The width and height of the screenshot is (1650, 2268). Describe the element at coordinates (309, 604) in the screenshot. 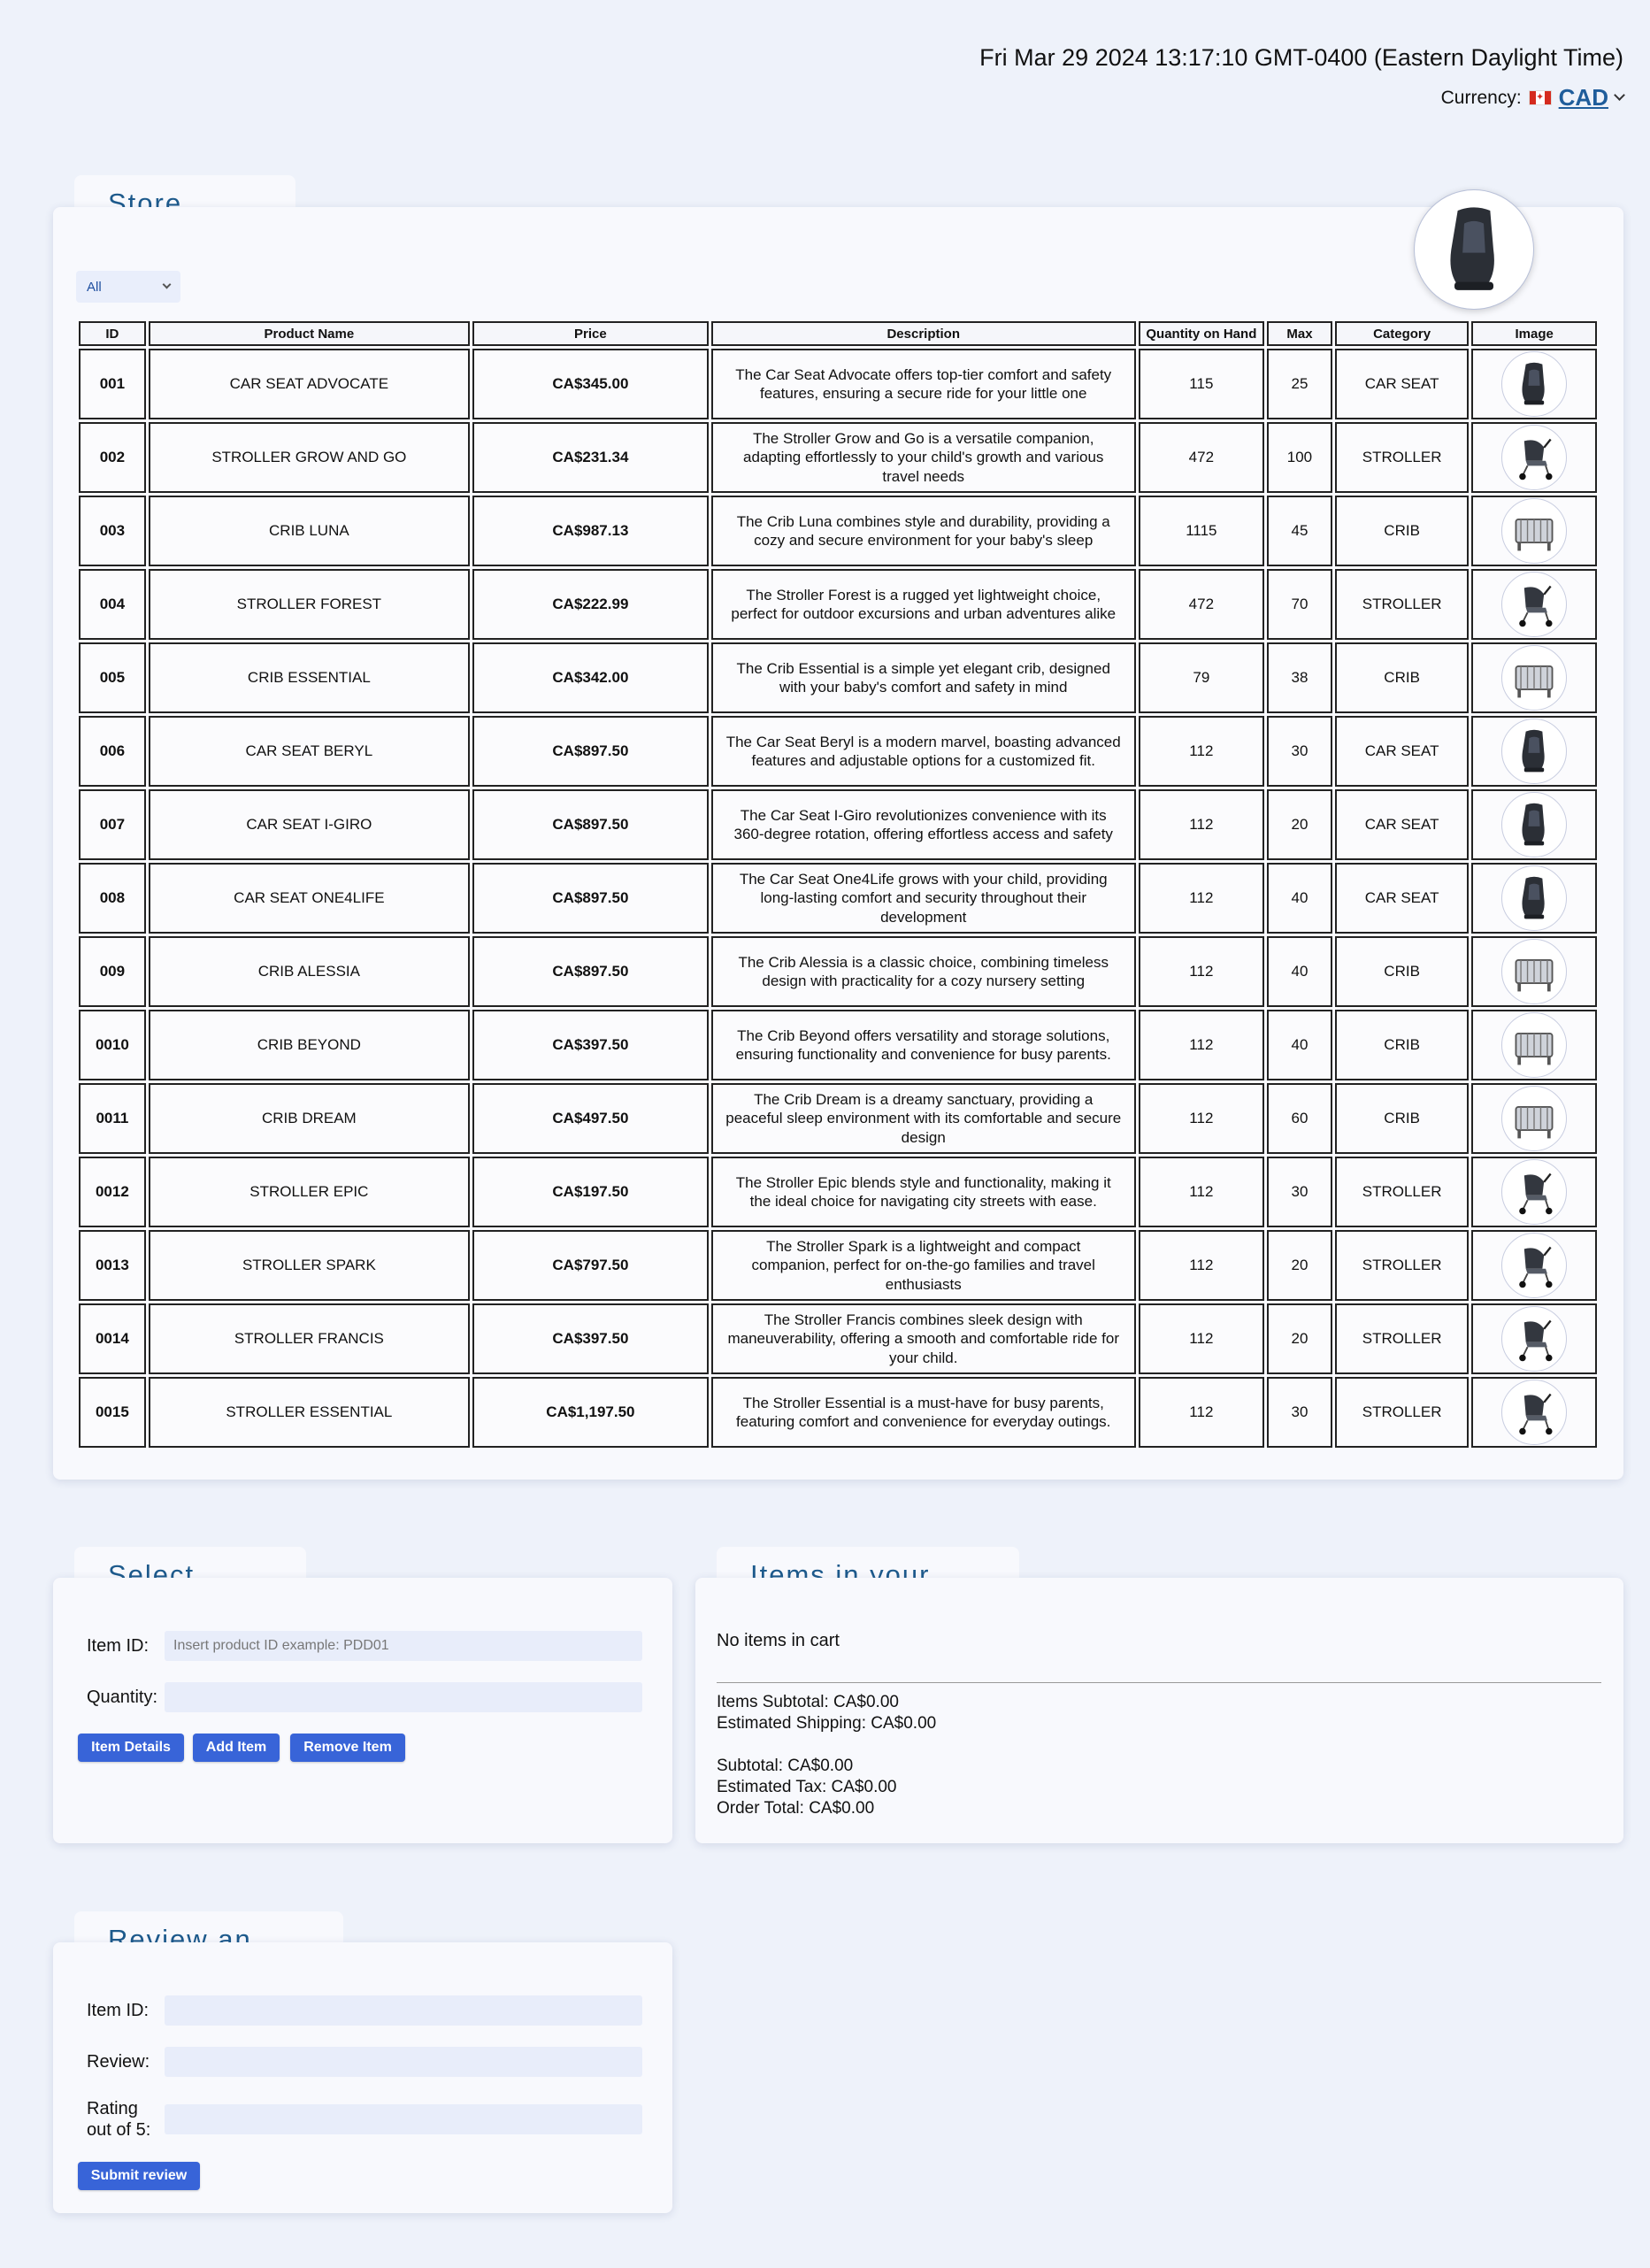

I see `cell-product-name: STROLLER FOREST` at that location.